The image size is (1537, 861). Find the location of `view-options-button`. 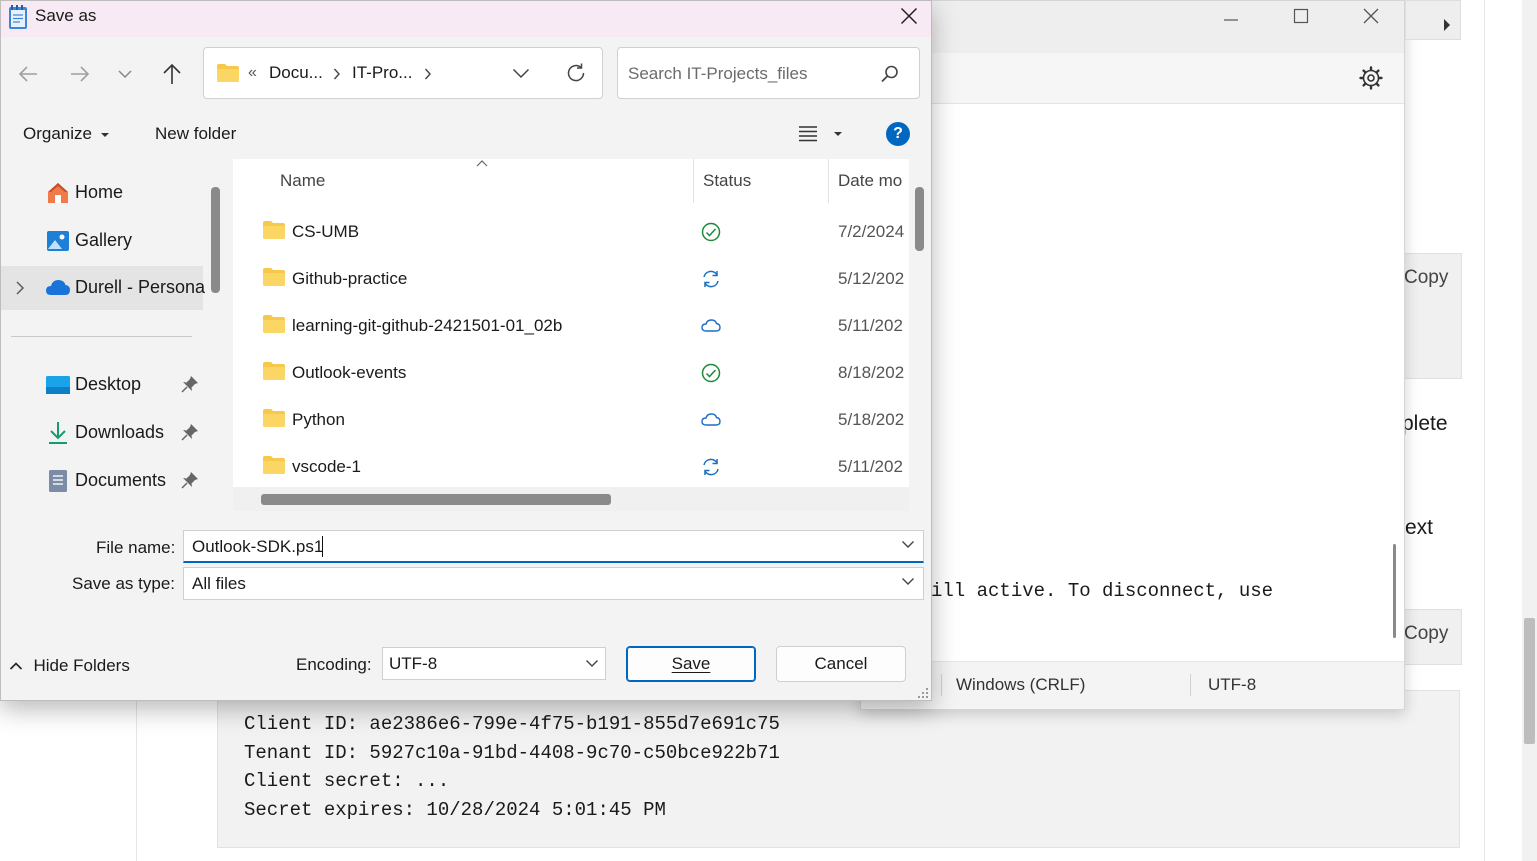

view-options-button is located at coordinates (822, 135).